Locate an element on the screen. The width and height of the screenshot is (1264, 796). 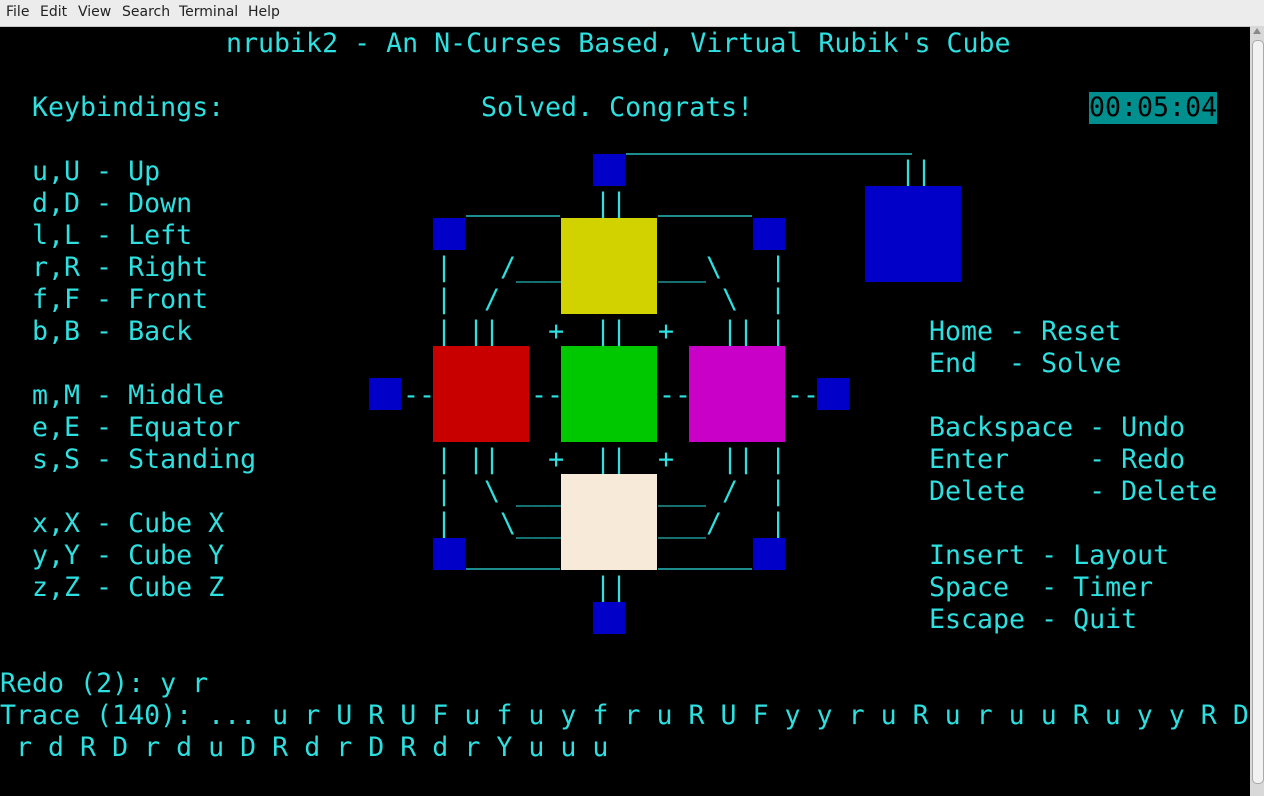
menu-view: View is located at coordinates (94, 12).